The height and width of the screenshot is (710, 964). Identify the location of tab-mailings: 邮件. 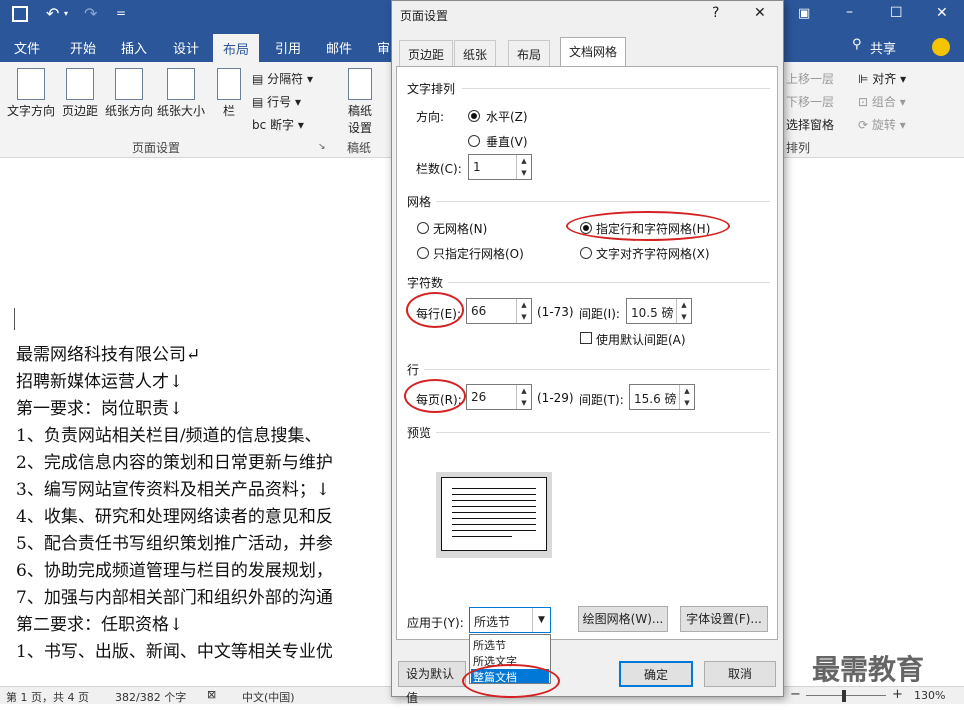
(339, 47).